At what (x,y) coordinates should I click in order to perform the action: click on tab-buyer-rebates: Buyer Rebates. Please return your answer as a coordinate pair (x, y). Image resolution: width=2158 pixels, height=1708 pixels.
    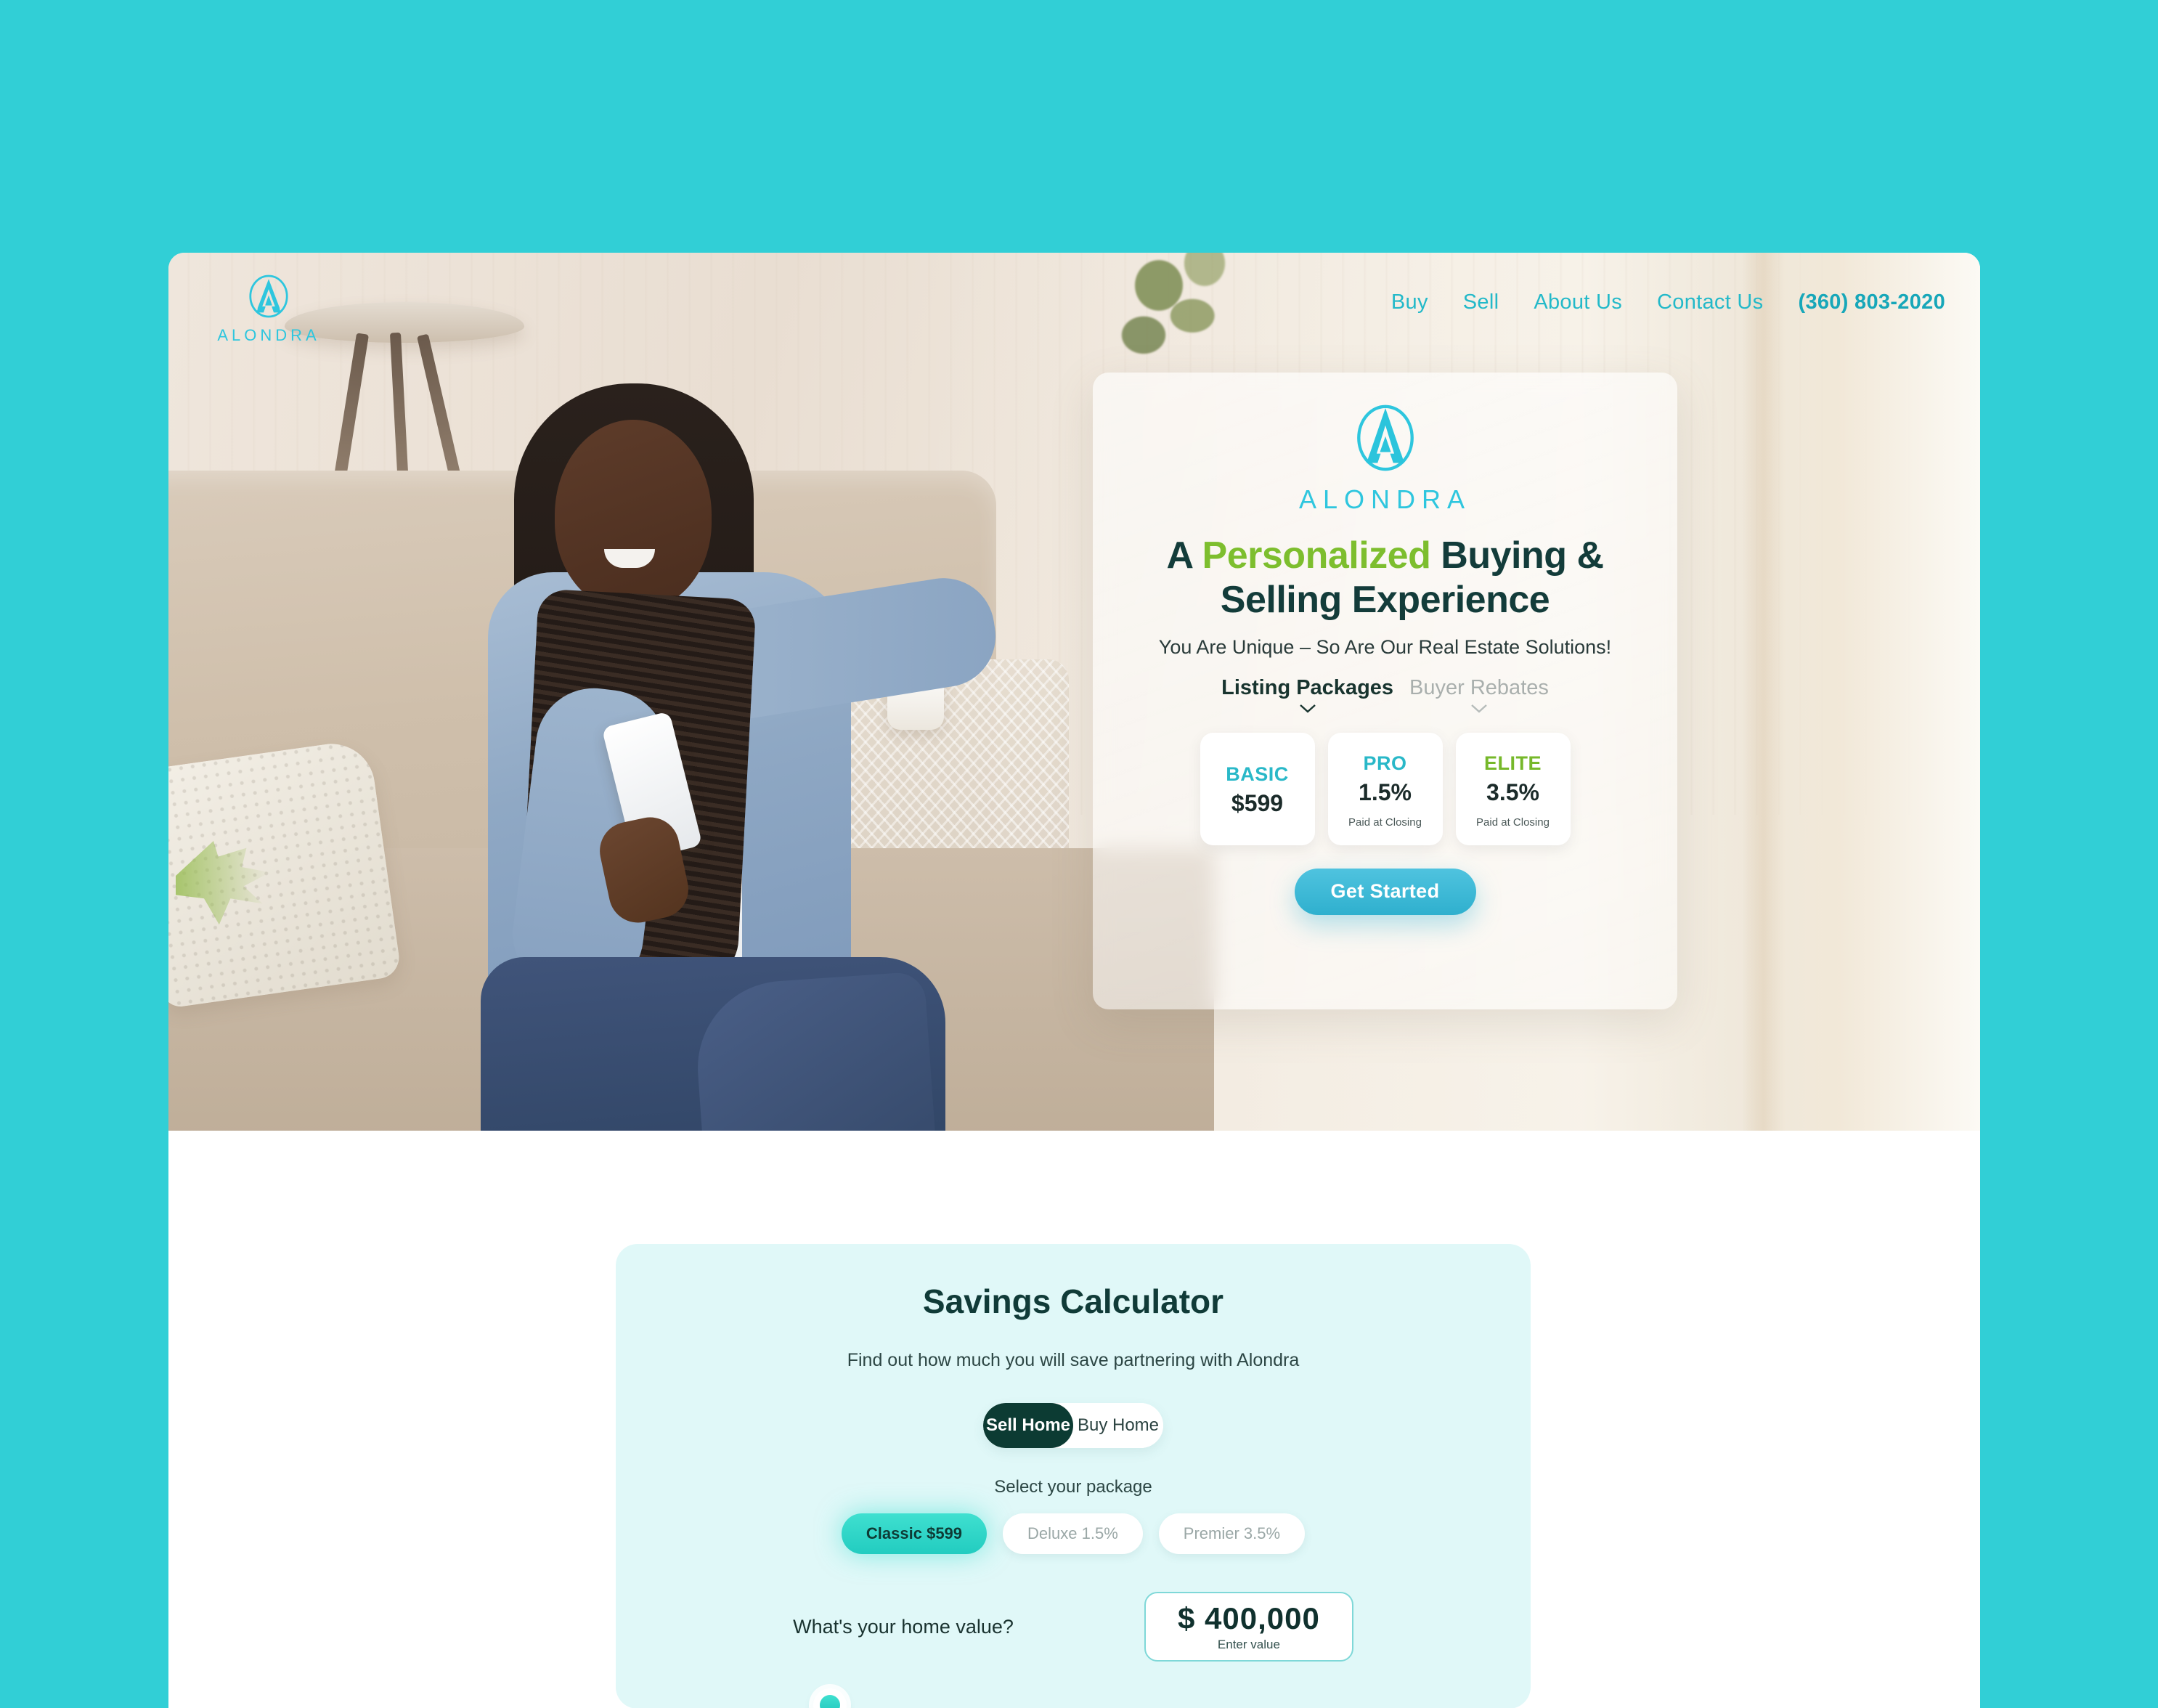
    Looking at the image, I should click on (1479, 695).